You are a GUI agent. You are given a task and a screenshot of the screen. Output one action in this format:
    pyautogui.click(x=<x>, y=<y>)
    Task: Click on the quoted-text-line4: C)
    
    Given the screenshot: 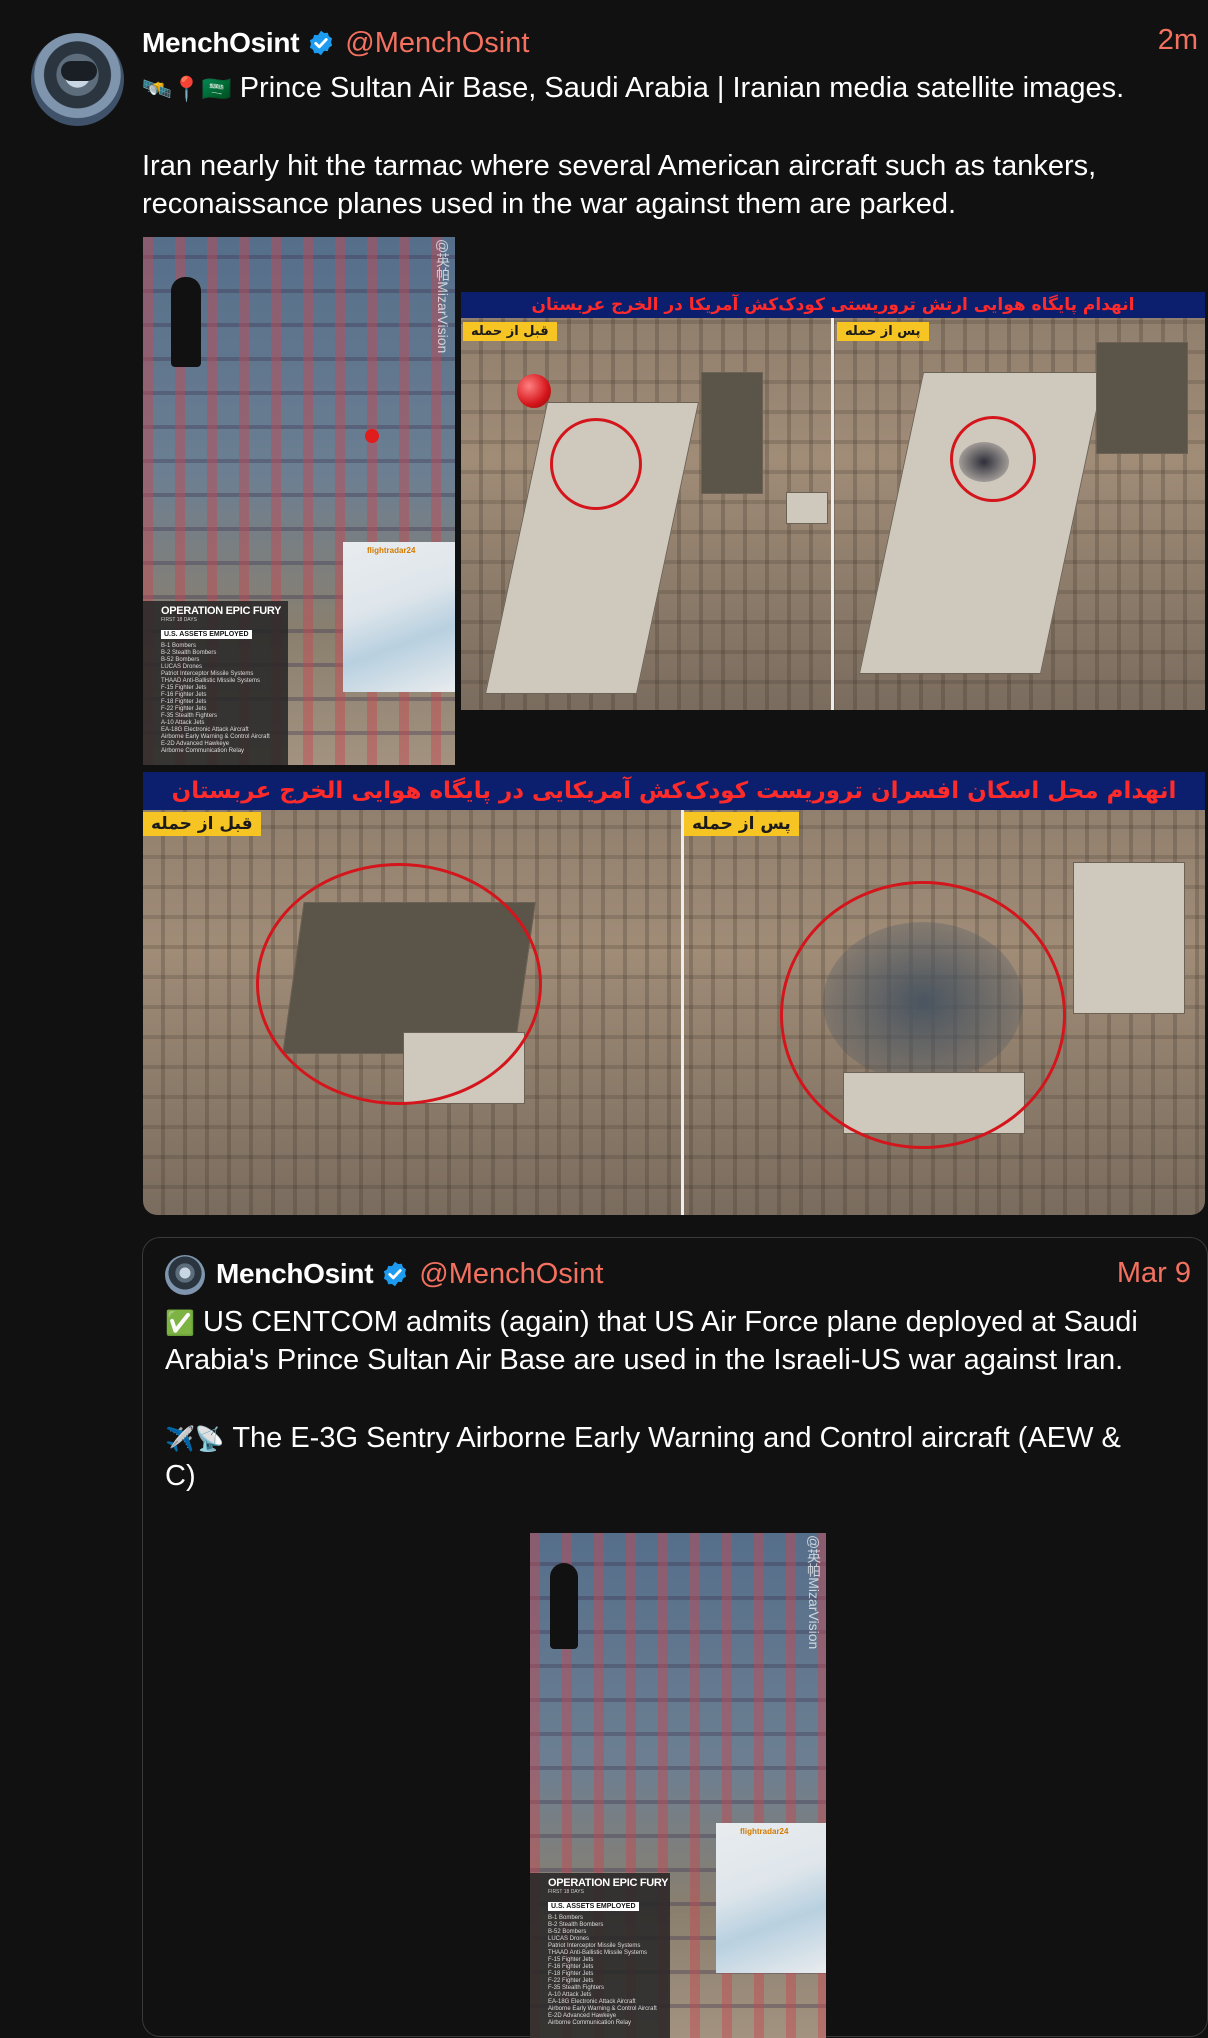 What is the action you would take?
    pyautogui.click(x=180, y=1476)
    